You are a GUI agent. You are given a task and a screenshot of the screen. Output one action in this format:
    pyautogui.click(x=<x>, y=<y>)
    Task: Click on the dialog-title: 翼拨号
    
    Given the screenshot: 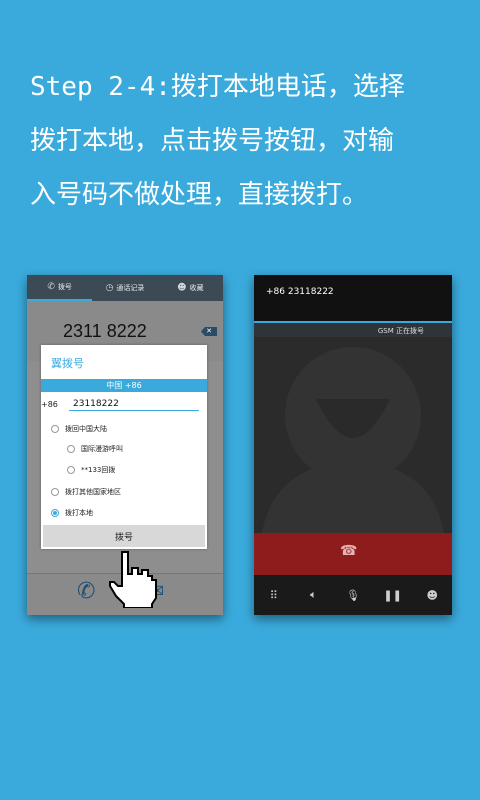 What is the action you would take?
    pyautogui.click(x=67, y=363)
    